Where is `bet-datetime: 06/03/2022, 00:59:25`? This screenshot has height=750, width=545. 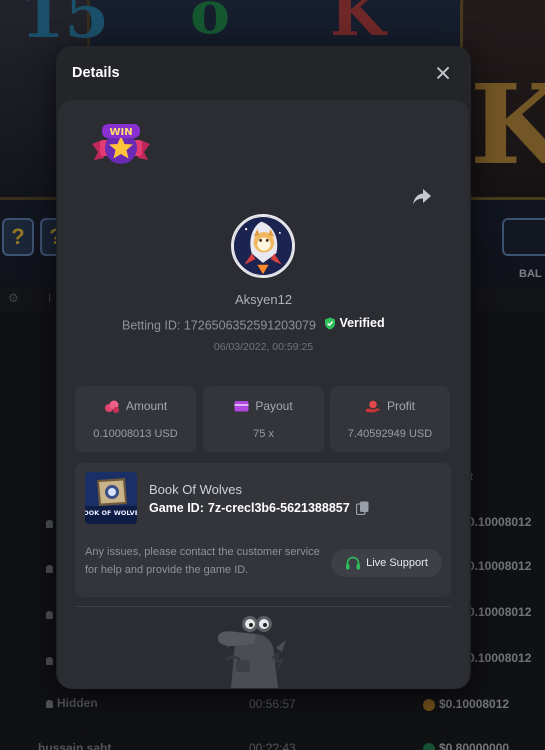
bet-datetime: 06/03/2022, 00:59:25 is located at coordinates (263, 347).